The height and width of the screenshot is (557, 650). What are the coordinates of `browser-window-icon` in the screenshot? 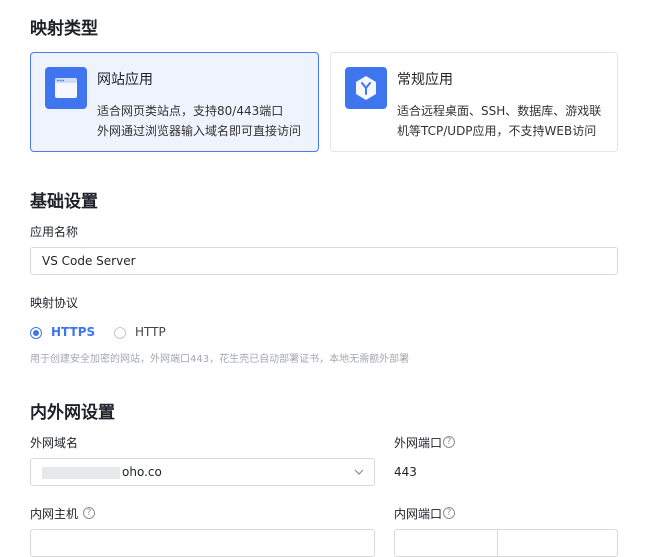 It's located at (66, 88).